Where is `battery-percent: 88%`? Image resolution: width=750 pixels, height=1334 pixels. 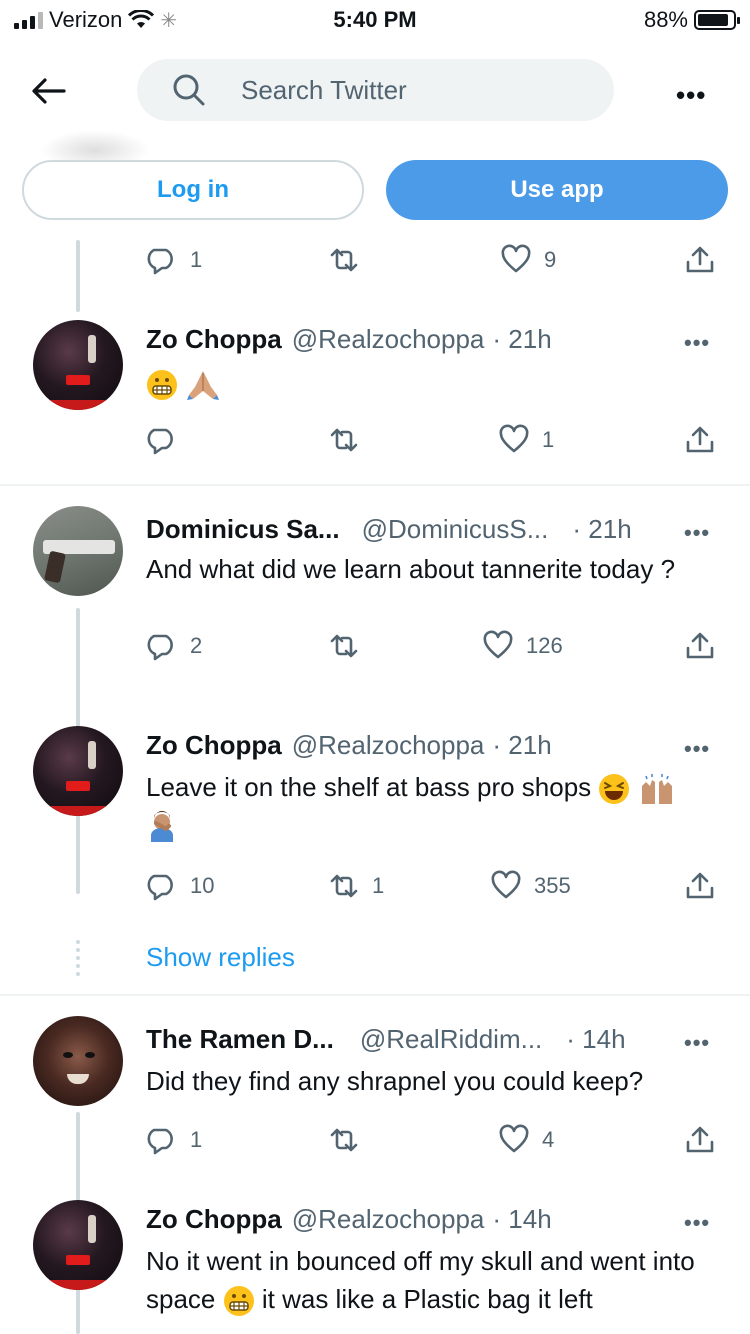 battery-percent: 88% is located at coordinates (665, 19).